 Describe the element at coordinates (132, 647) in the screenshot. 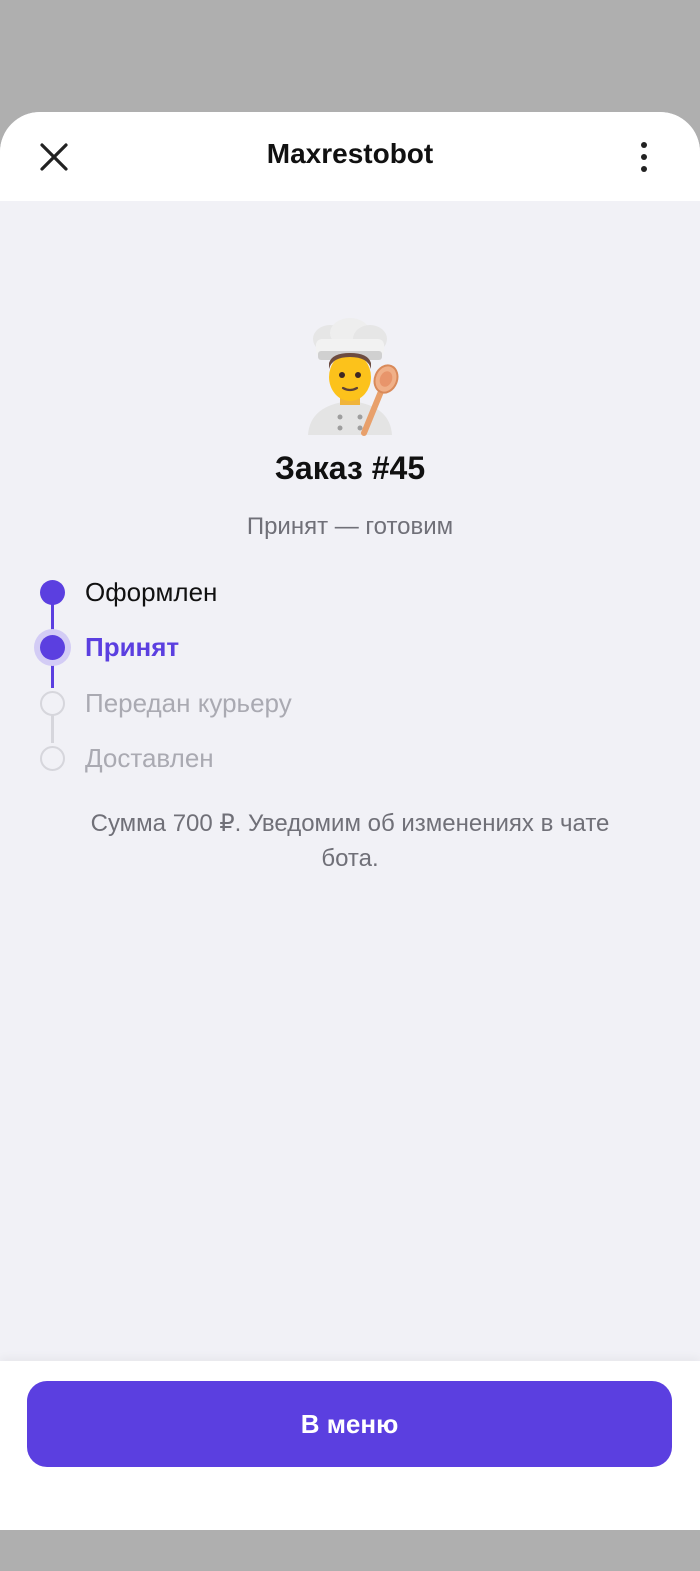

I see `step-label-accepted: Принят` at that location.